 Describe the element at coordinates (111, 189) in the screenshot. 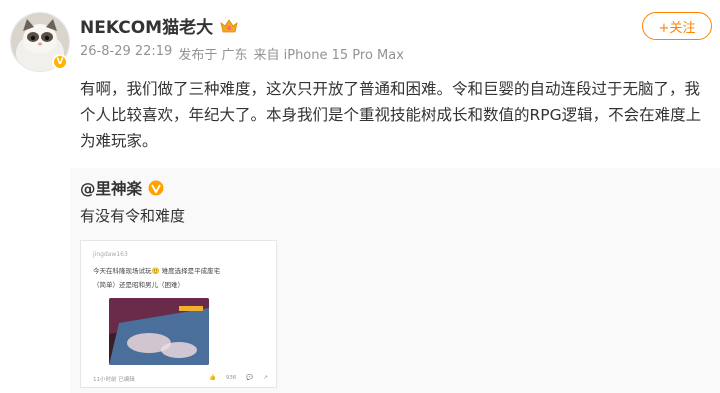

I see `repost-author-name: @里神楽` at that location.